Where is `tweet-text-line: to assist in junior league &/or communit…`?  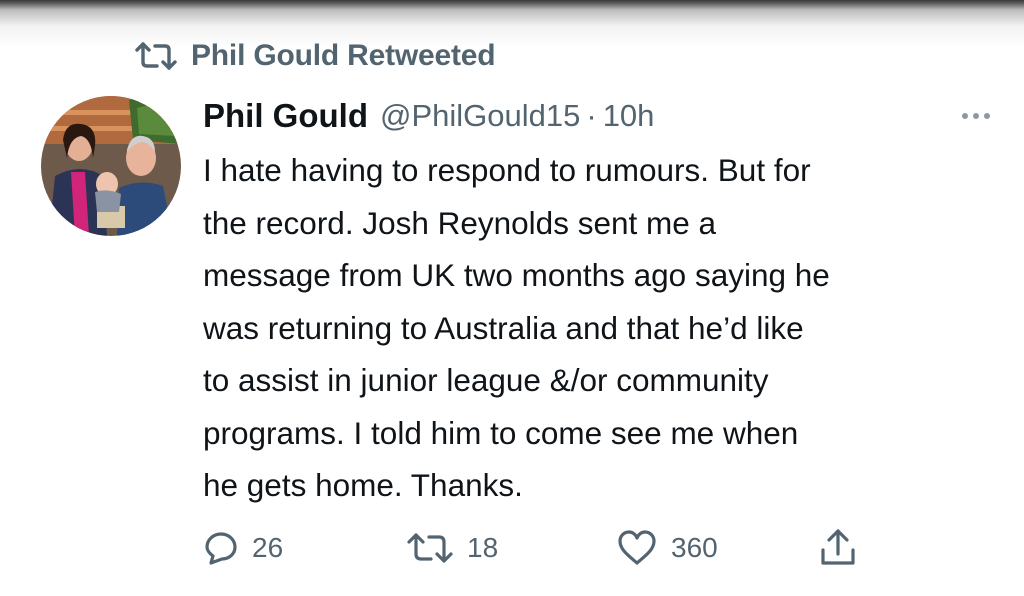 tweet-text-line: to assist in junior league &/or communit… is located at coordinates (486, 380).